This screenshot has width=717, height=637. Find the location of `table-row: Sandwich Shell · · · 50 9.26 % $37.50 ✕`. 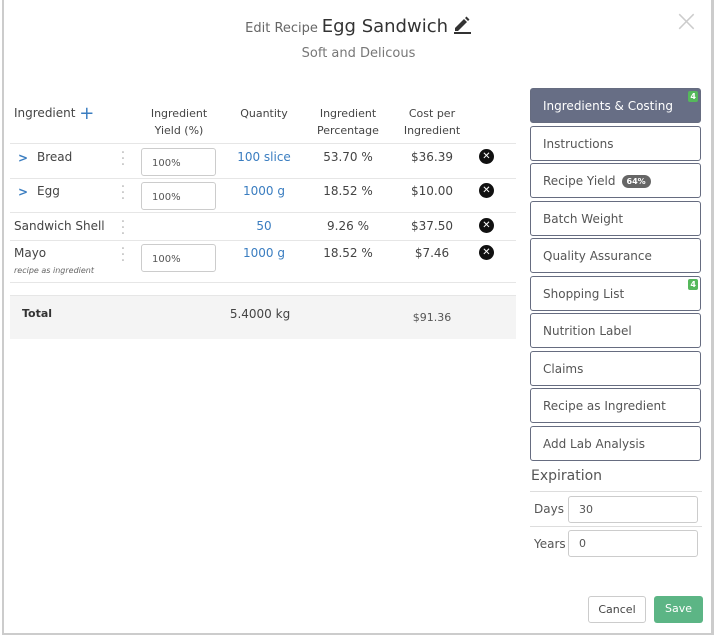

table-row: Sandwich Shell · · · 50 9.26 % $37.50 ✕ is located at coordinates (263, 226).